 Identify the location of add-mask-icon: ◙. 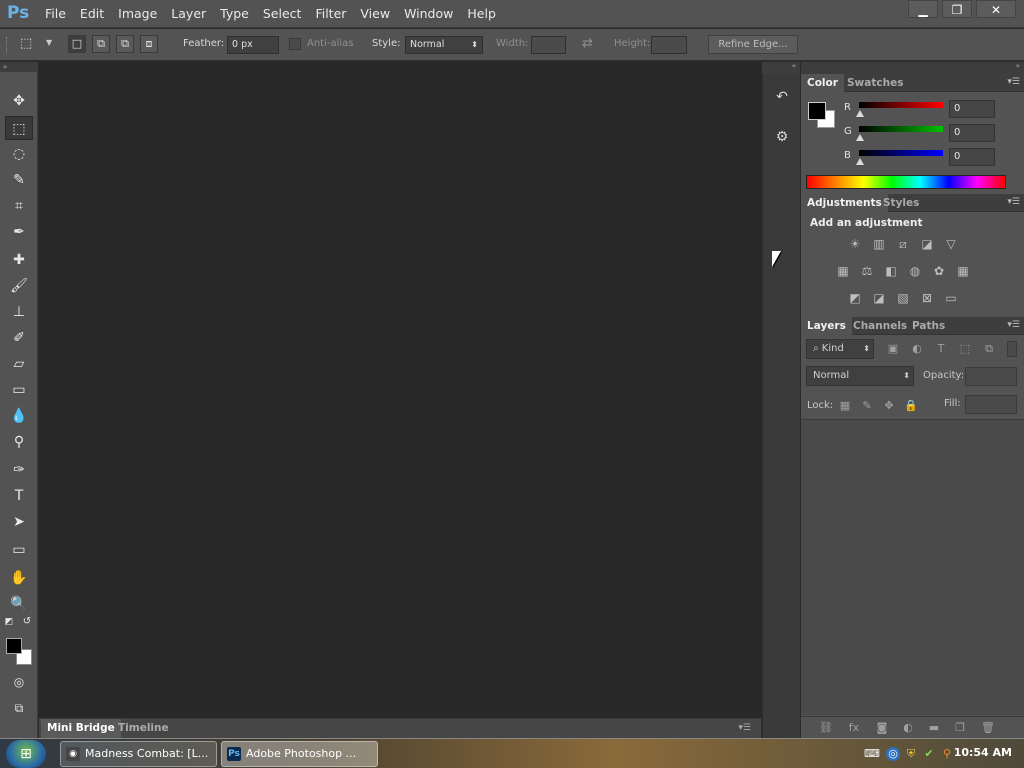
(882, 727).